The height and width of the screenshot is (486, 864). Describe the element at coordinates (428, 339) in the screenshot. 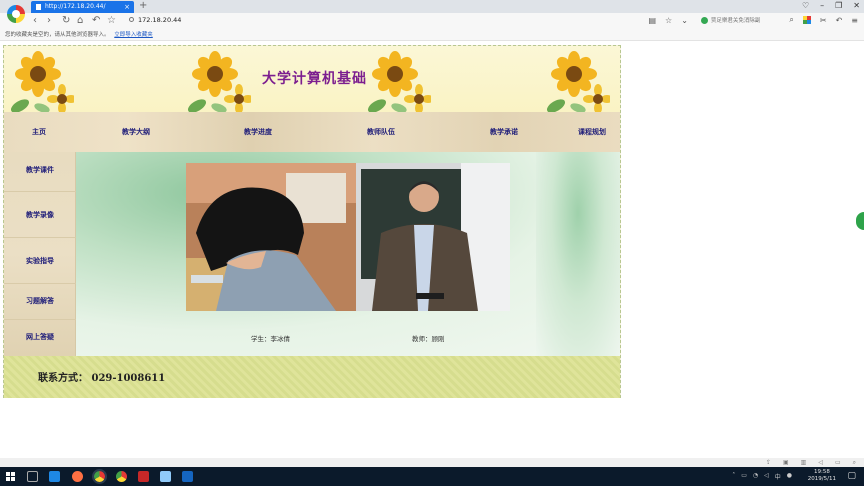

I see `teacher-caption: 教师：顾刚` at that location.